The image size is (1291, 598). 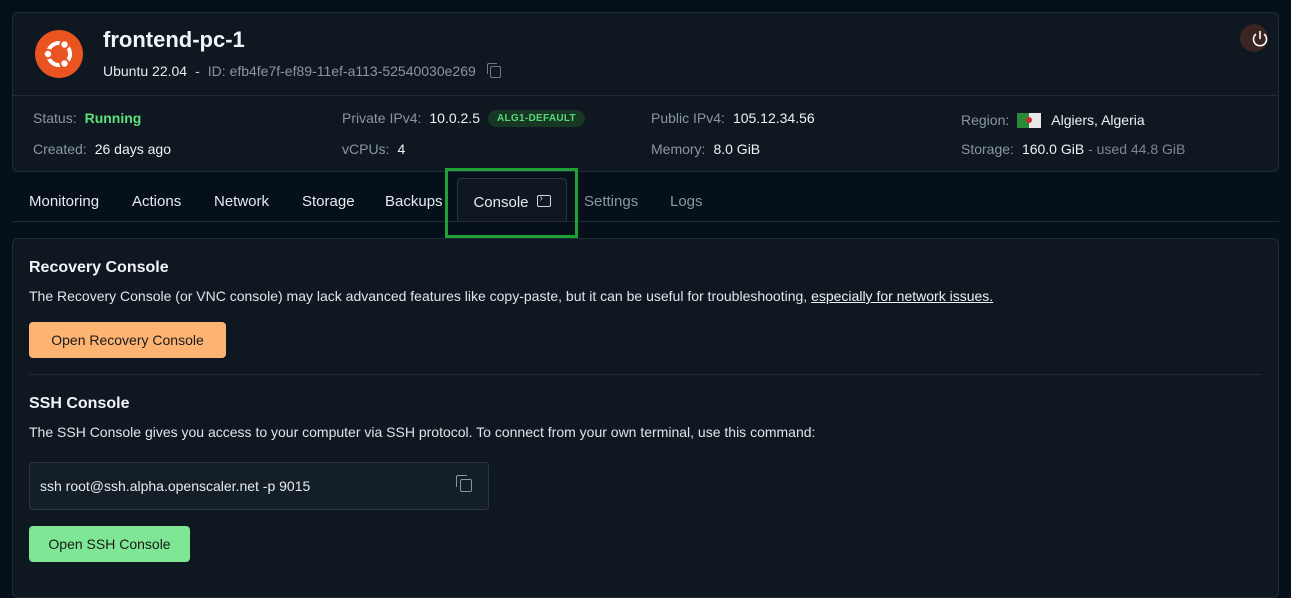 What do you see at coordinates (1260, 38) in the screenshot?
I see `power-icon` at bounding box center [1260, 38].